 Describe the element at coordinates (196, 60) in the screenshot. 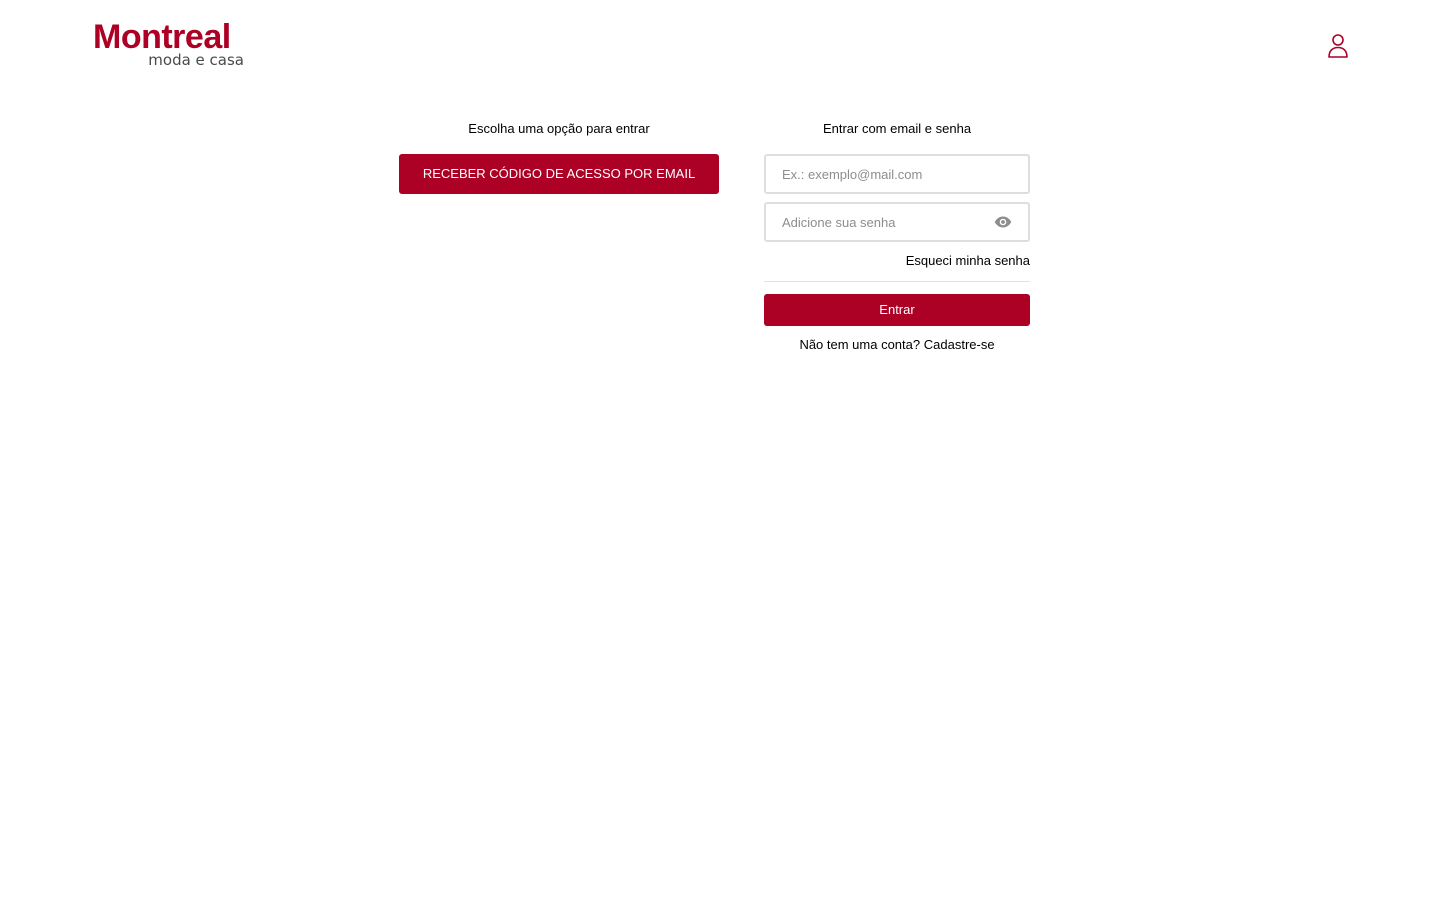

I see `logo-tagline: moda e casa` at that location.